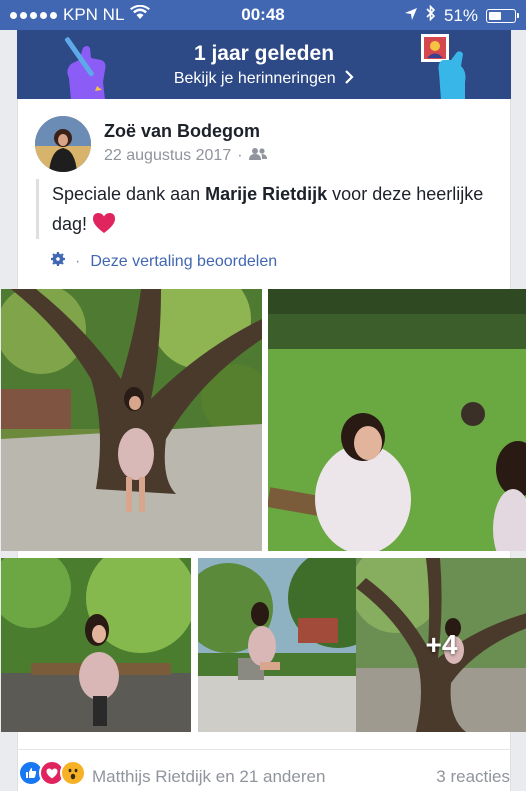 Image resolution: width=526 pixels, height=791 pixels. Describe the element at coordinates (129, 194) in the screenshot. I see `post-text-start: Speciale dank aan` at that location.